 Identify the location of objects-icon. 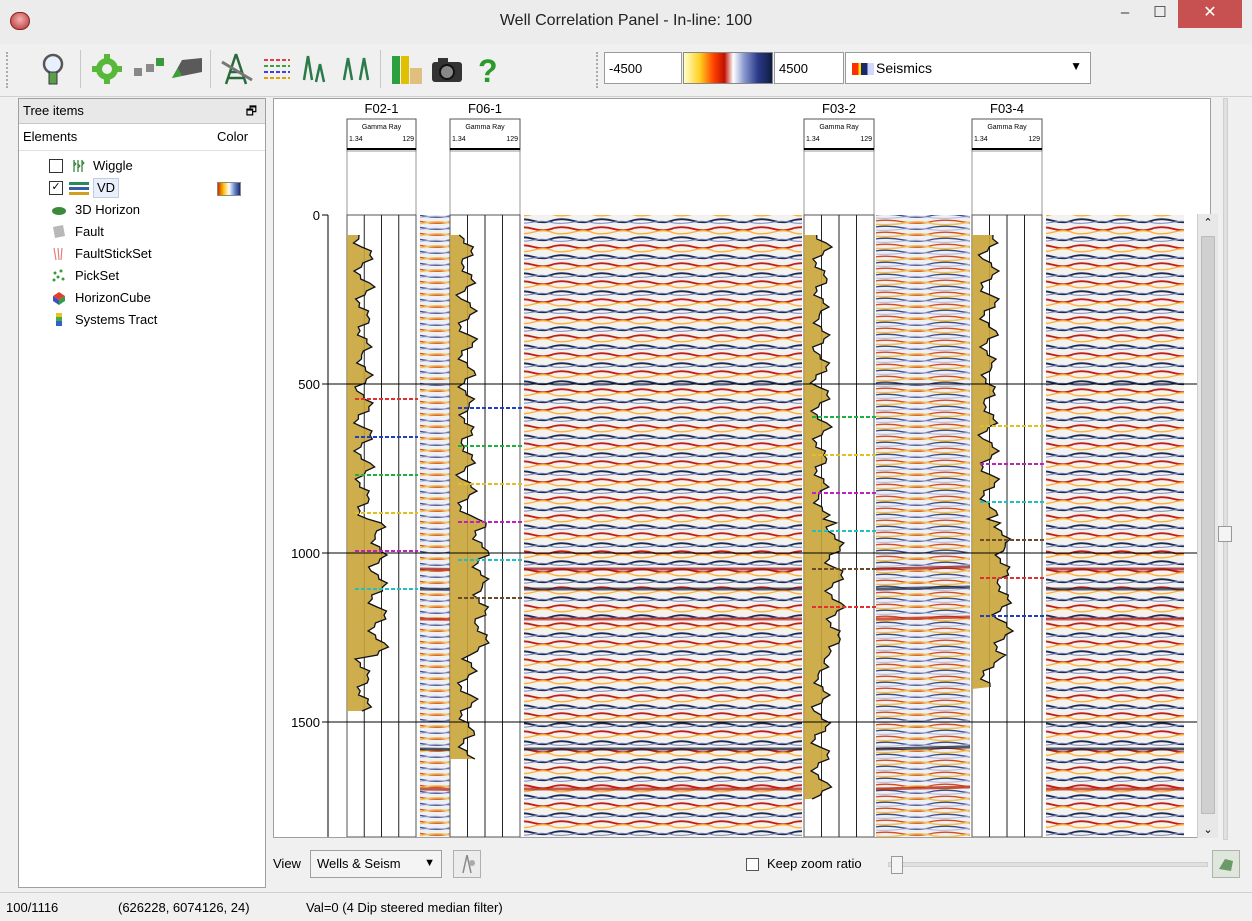
(147, 69).